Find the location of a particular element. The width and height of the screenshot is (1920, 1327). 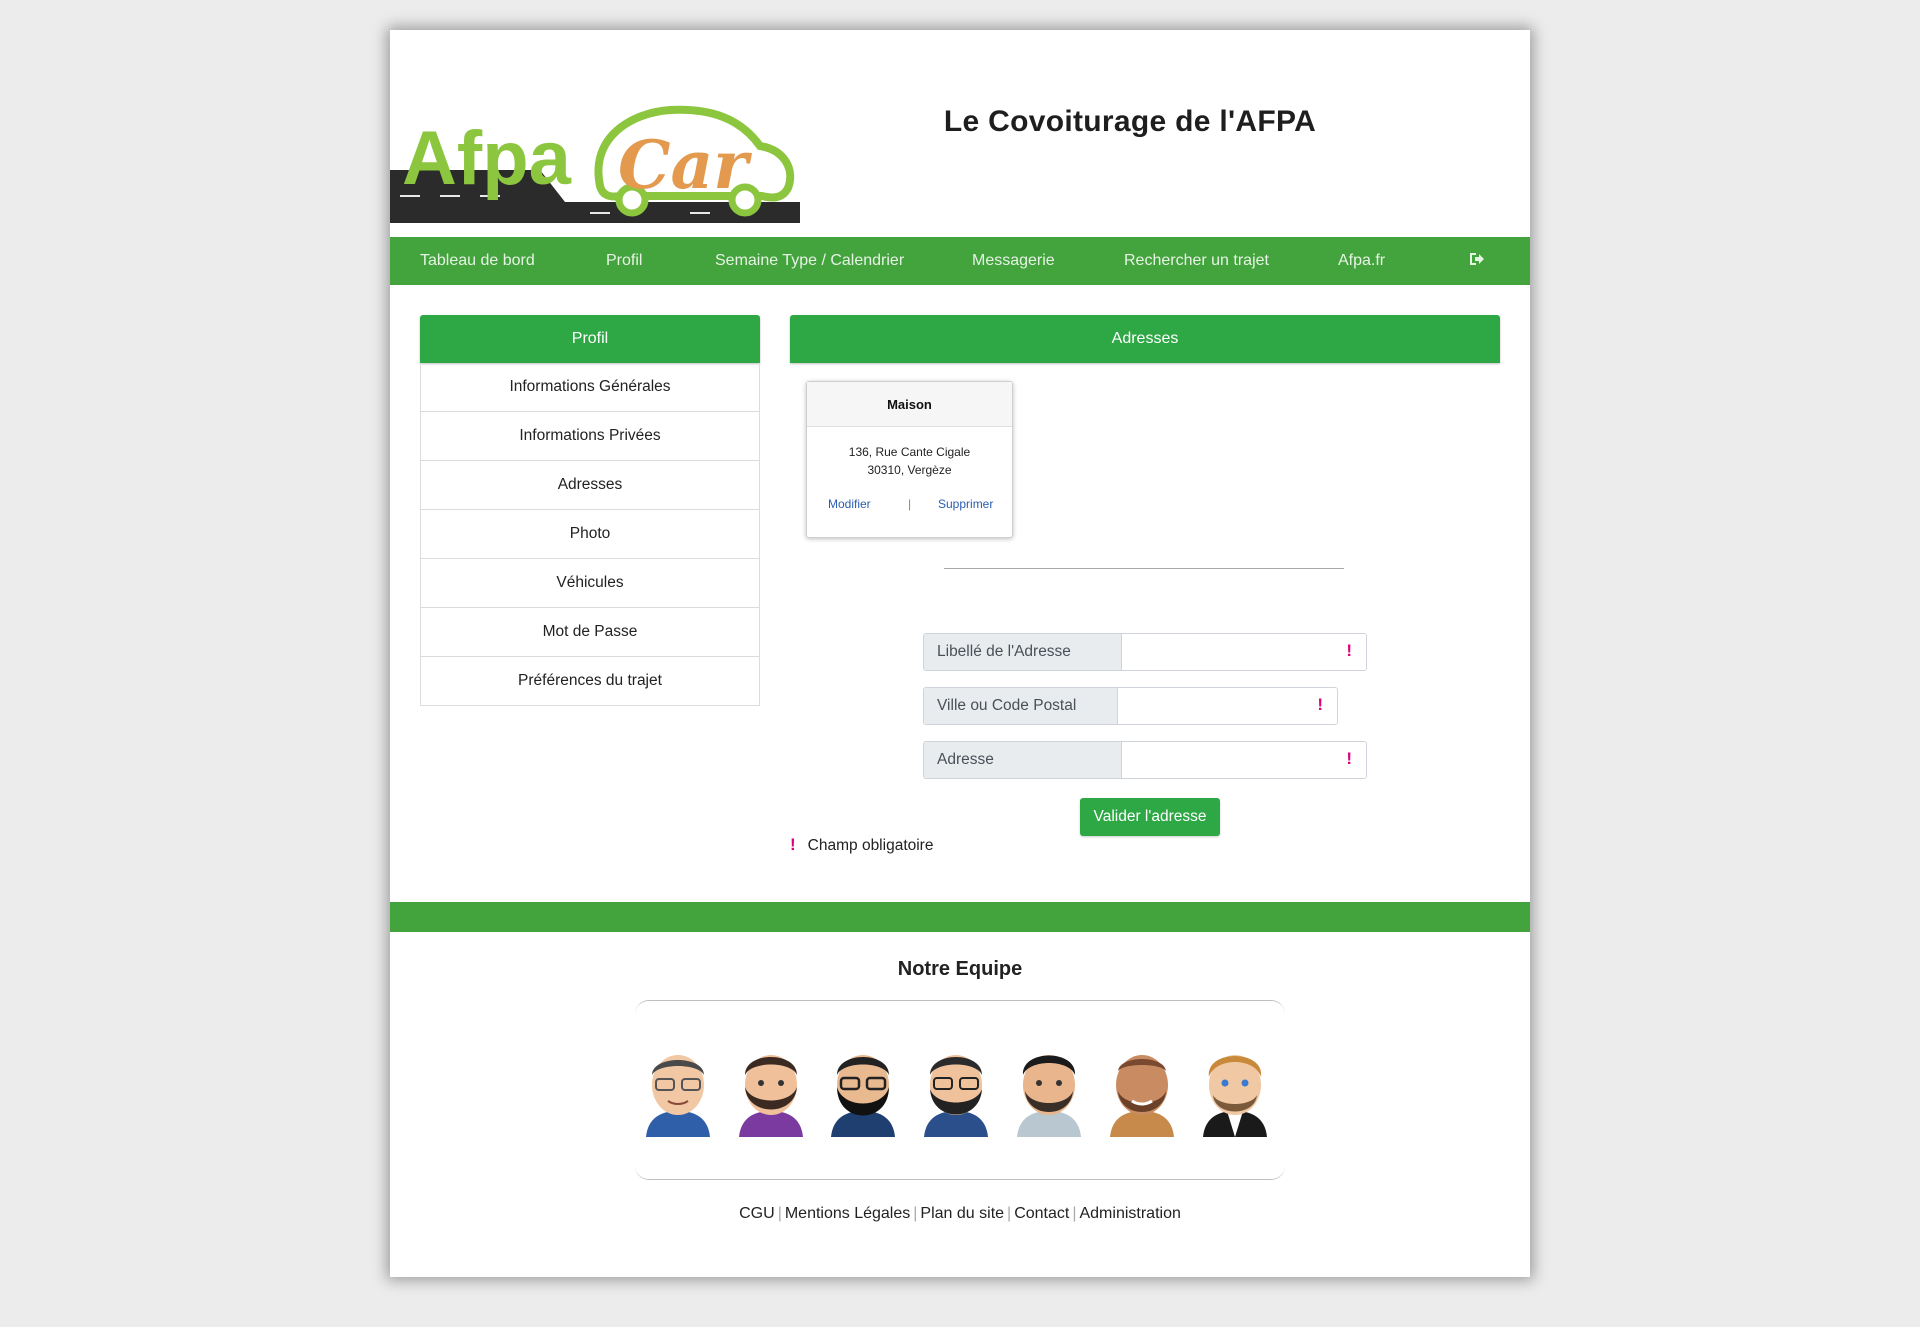

validate-address-button: Valider l'adresse is located at coordinates (1150, 817).